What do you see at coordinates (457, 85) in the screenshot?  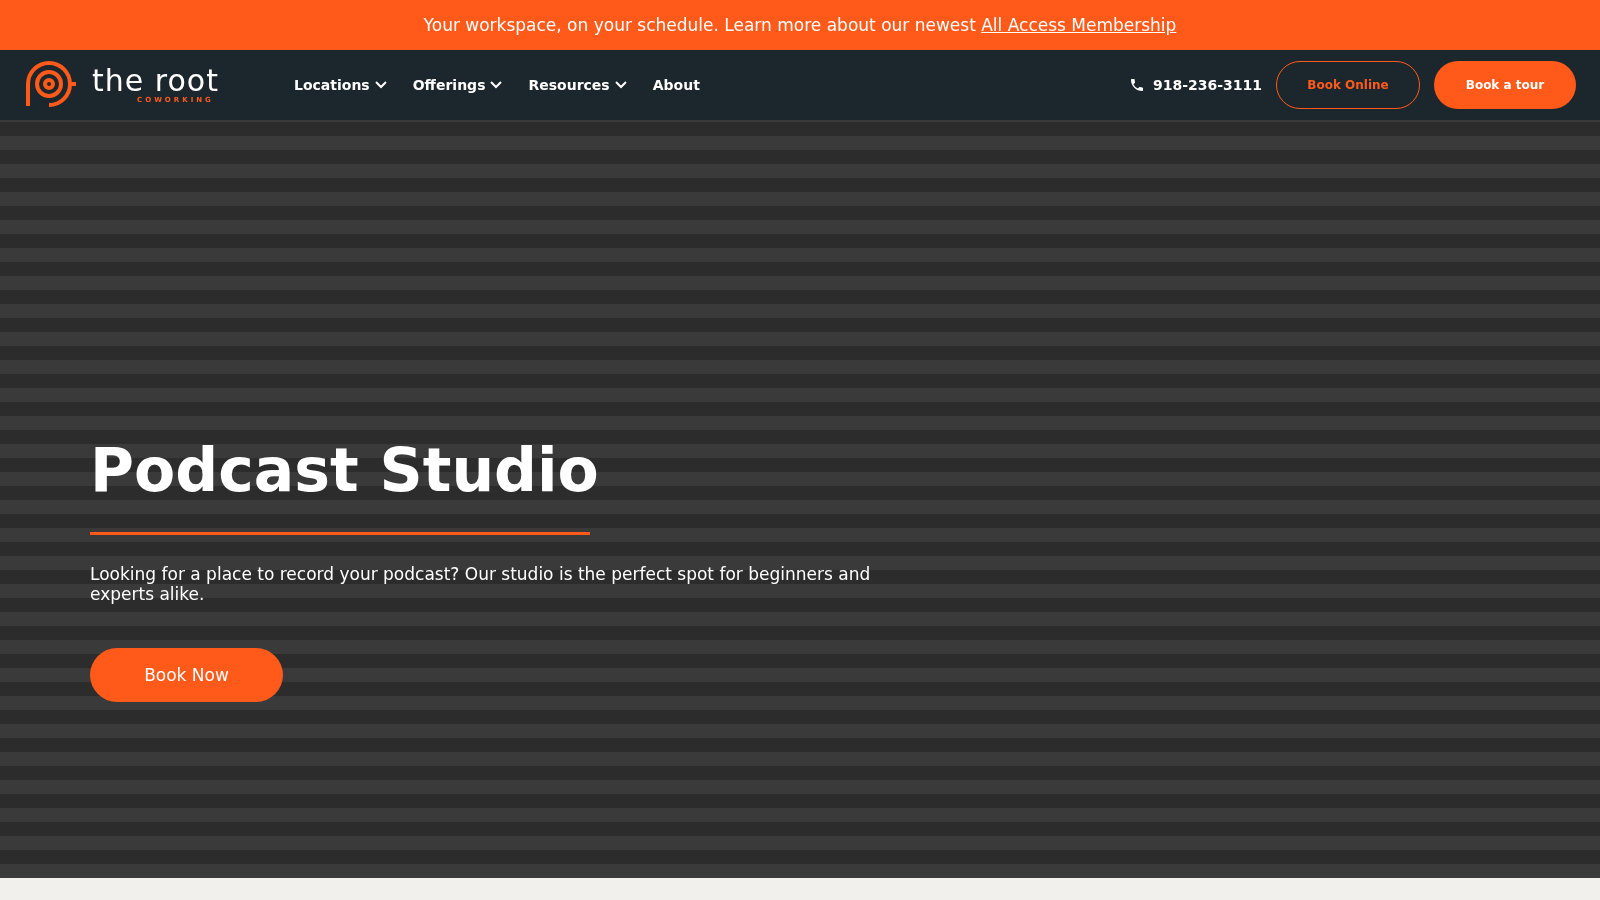 I see `nav-link: Offerings` at bounding box center [457, 85].